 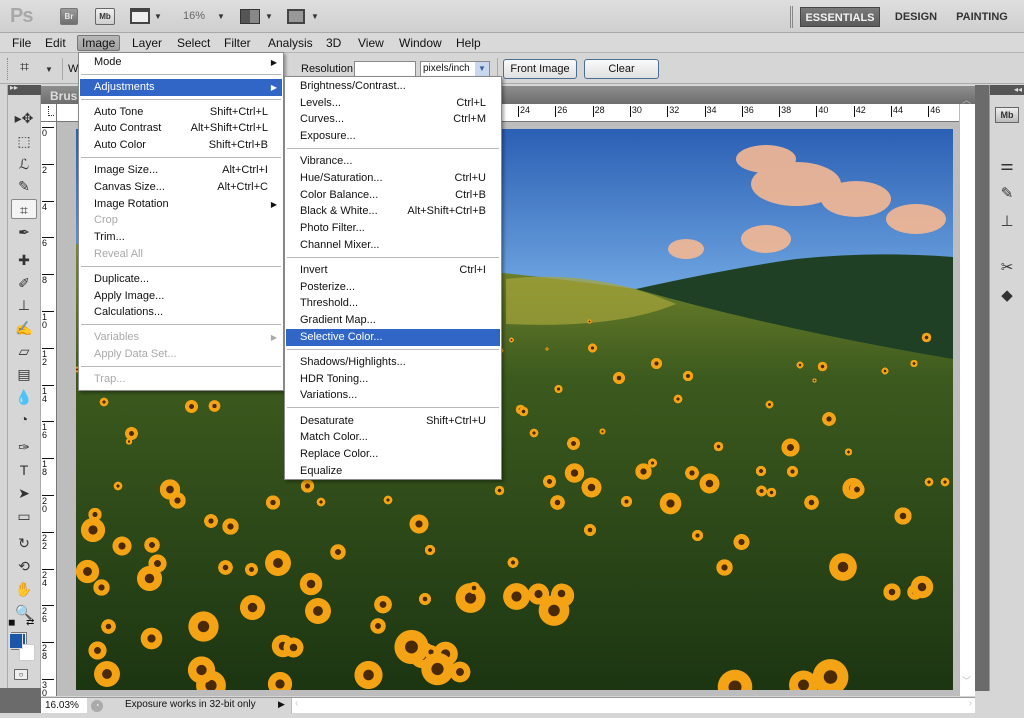 I want to click on ruler-origin, so click(x=49, y=113).